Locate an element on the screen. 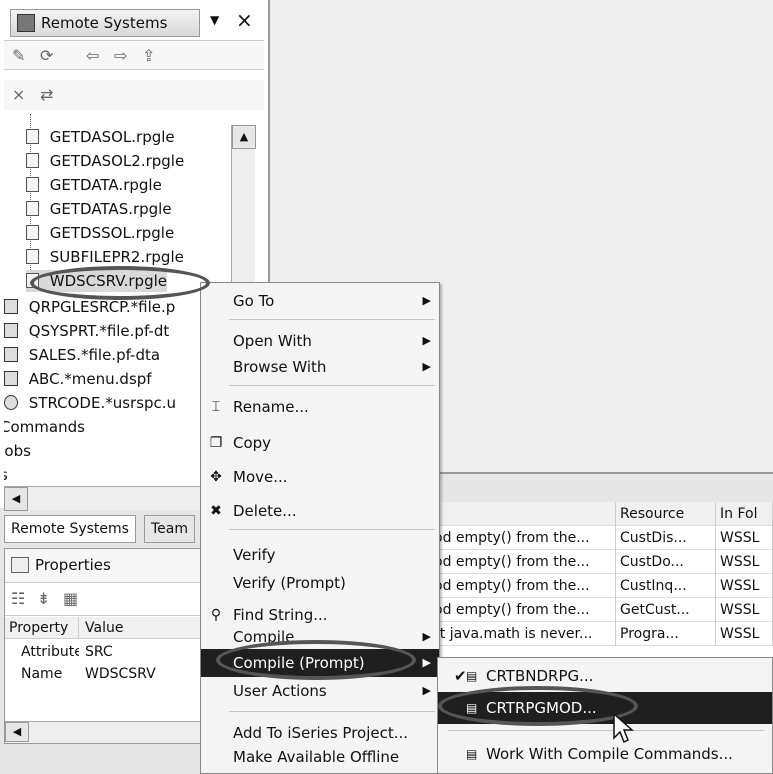 This screenshot has height=774, width=773. tree-item: ABC.*menu.dspf is located at coordinates (78, 379).